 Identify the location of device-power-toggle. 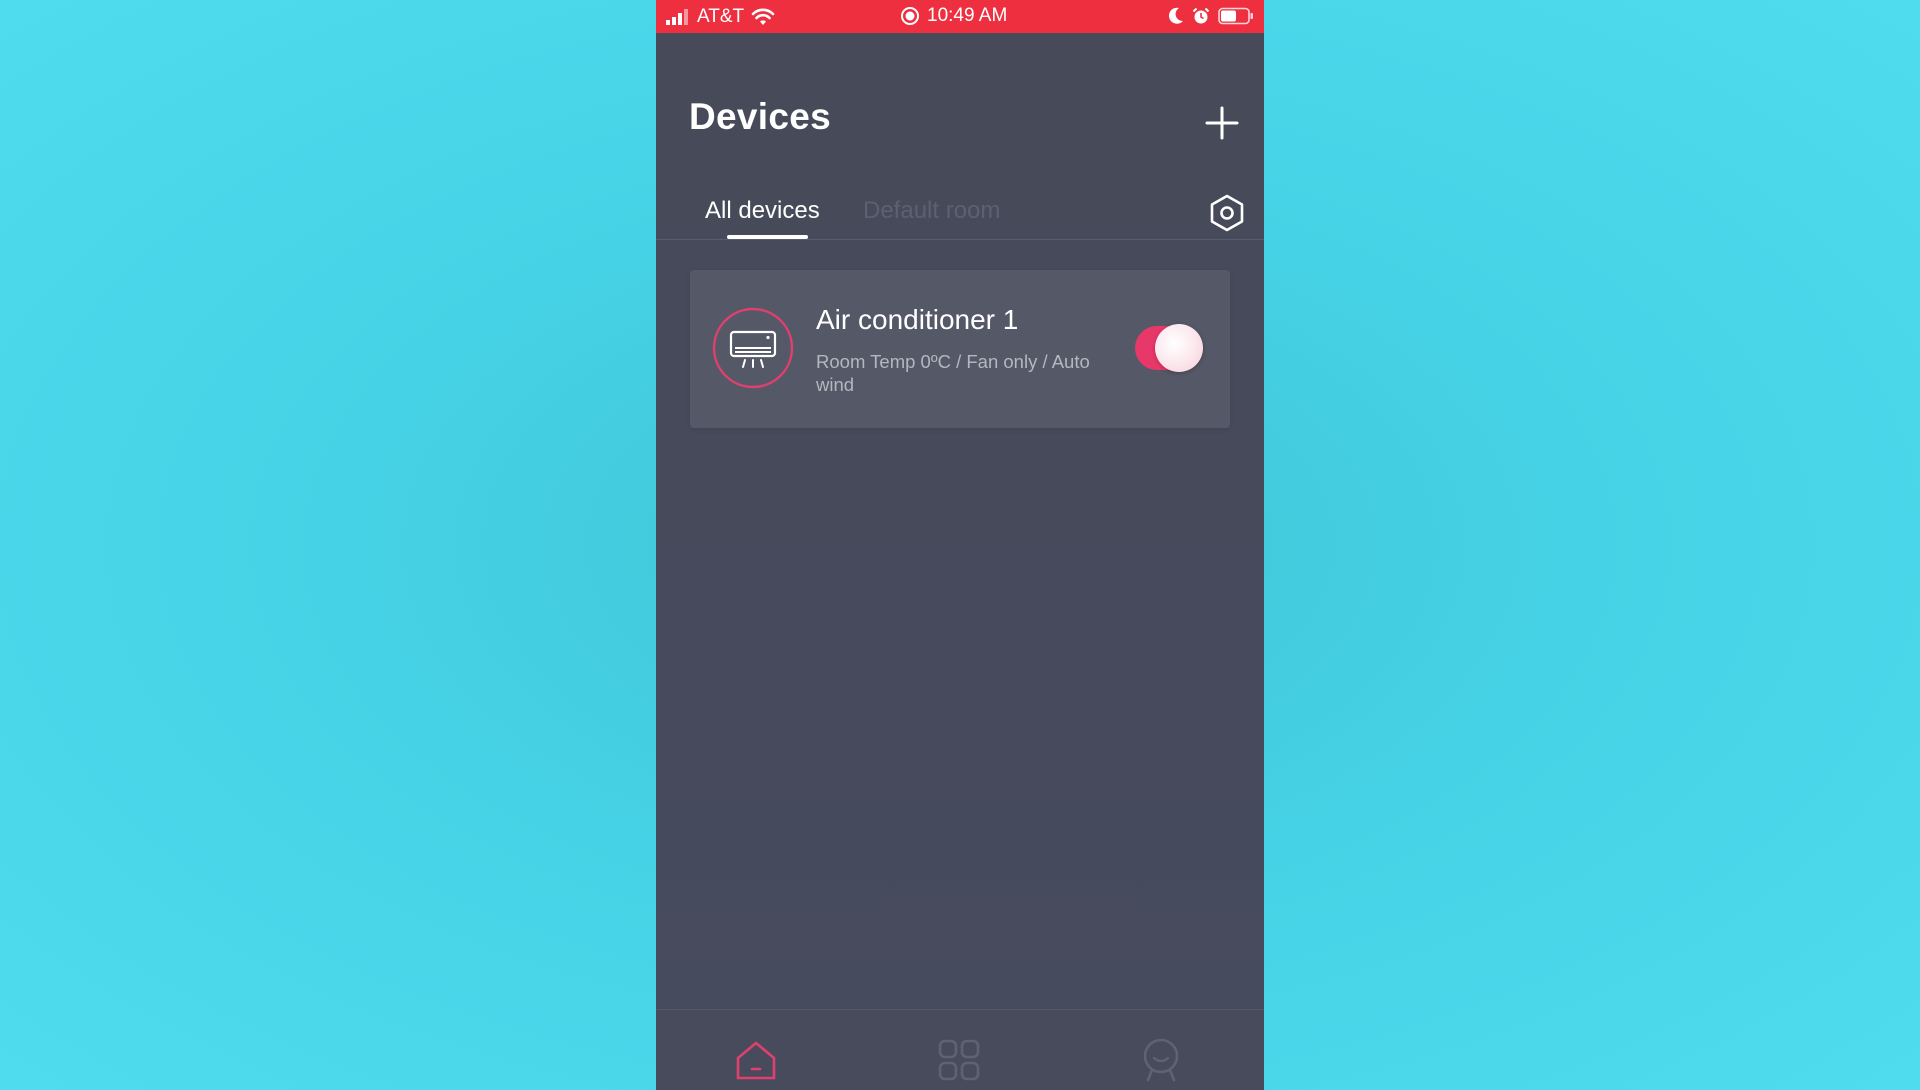
(1168, 348).